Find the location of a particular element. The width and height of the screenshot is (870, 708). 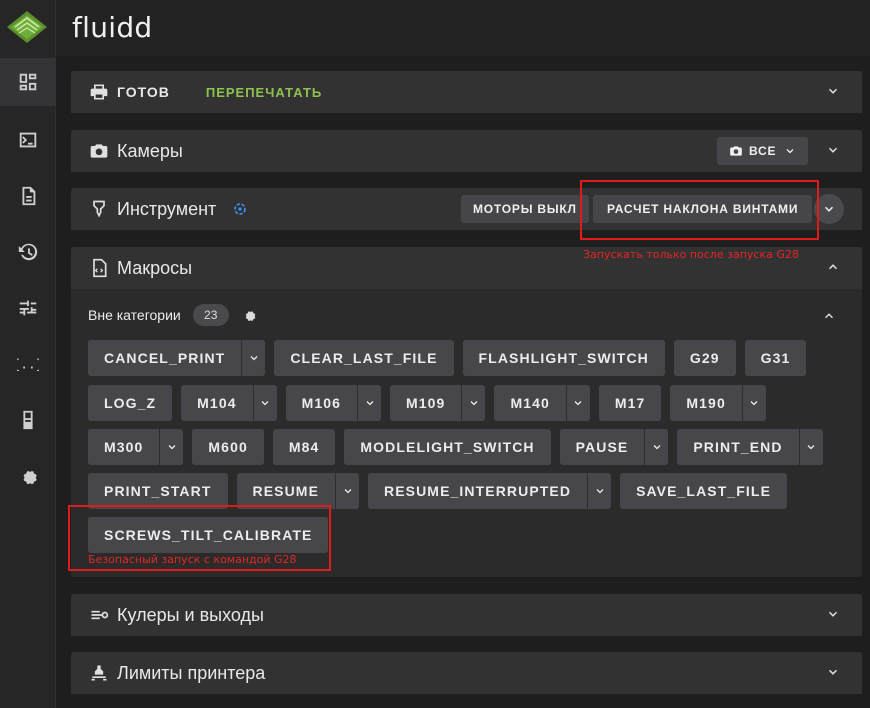

macro-button-group: M190 is located at coordinates (718, 403).